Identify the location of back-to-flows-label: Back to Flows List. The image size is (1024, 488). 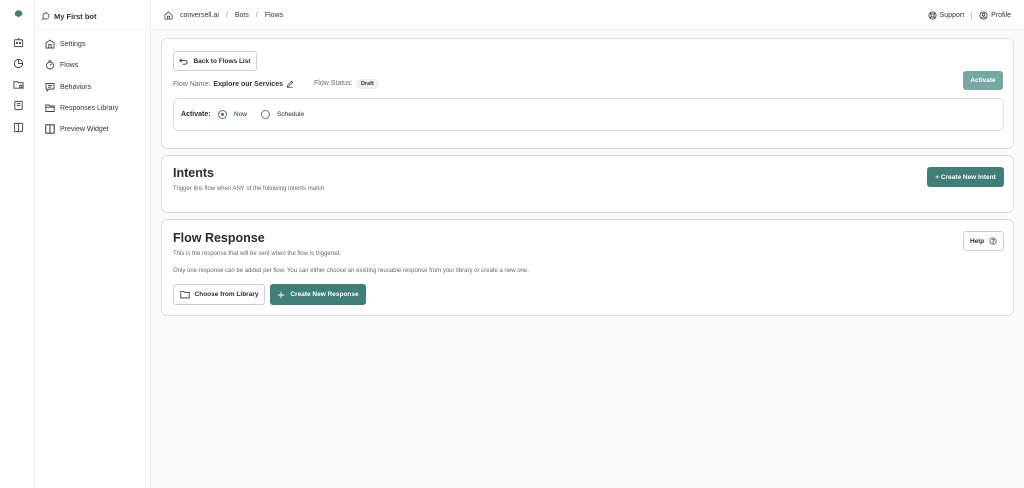
(222, 61).